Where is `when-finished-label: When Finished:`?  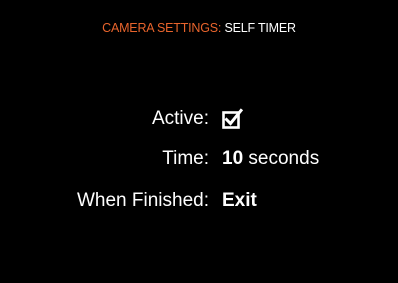 when-finished-label: When Finished: is located at coordinates (142, 200).